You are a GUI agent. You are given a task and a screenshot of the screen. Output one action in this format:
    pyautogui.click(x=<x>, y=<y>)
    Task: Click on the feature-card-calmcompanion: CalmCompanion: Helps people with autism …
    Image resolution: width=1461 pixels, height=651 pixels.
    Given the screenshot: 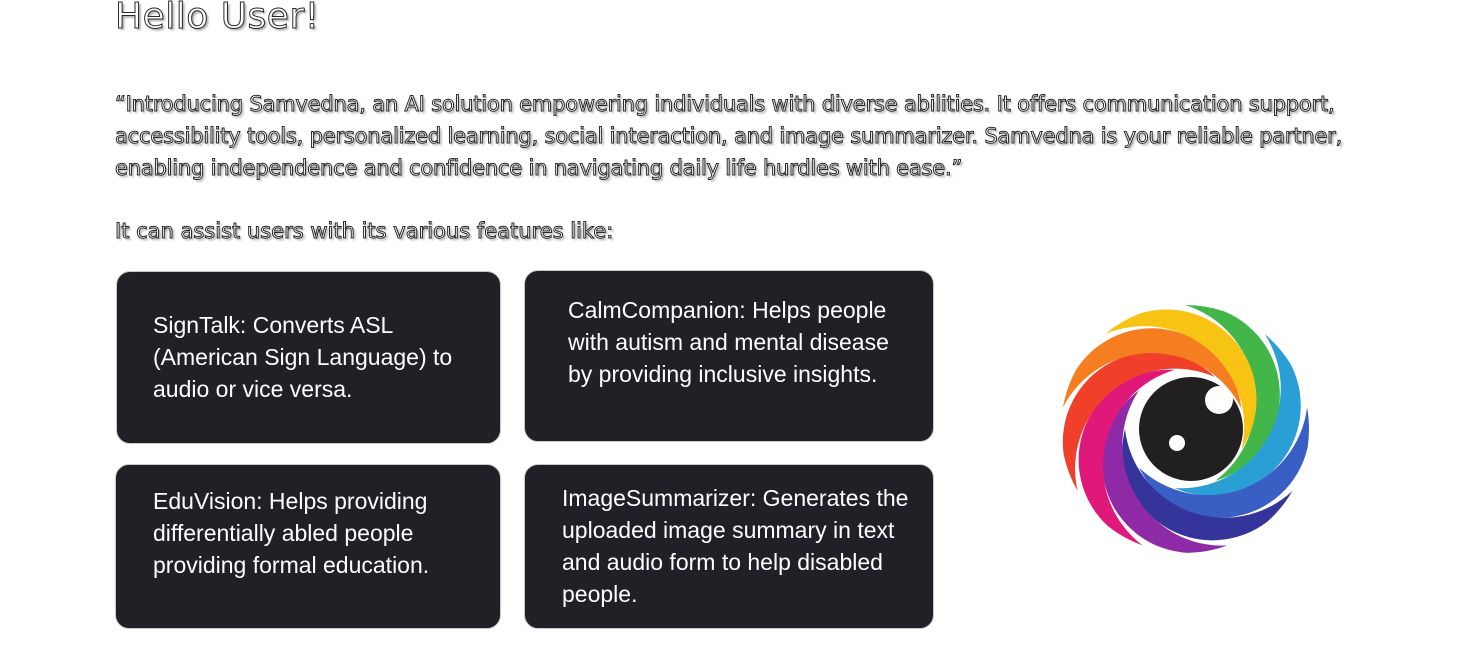 What is the action you would take?
    pyautogui.click(x=729, y=356)
    